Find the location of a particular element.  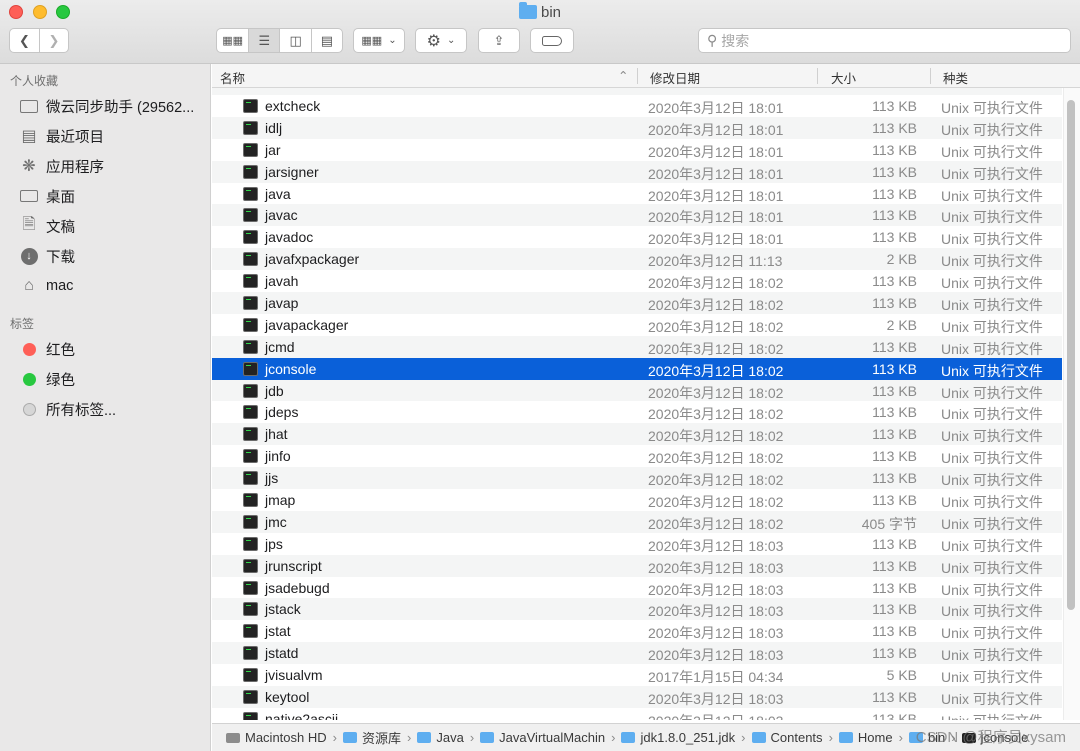

path-segment: Home is located at coordinates (865, 737).